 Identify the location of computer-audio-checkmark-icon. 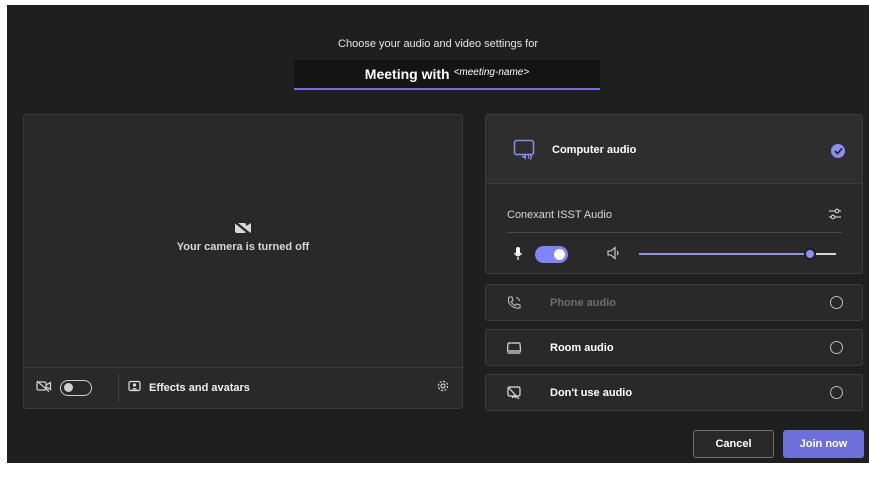
(838, 151).